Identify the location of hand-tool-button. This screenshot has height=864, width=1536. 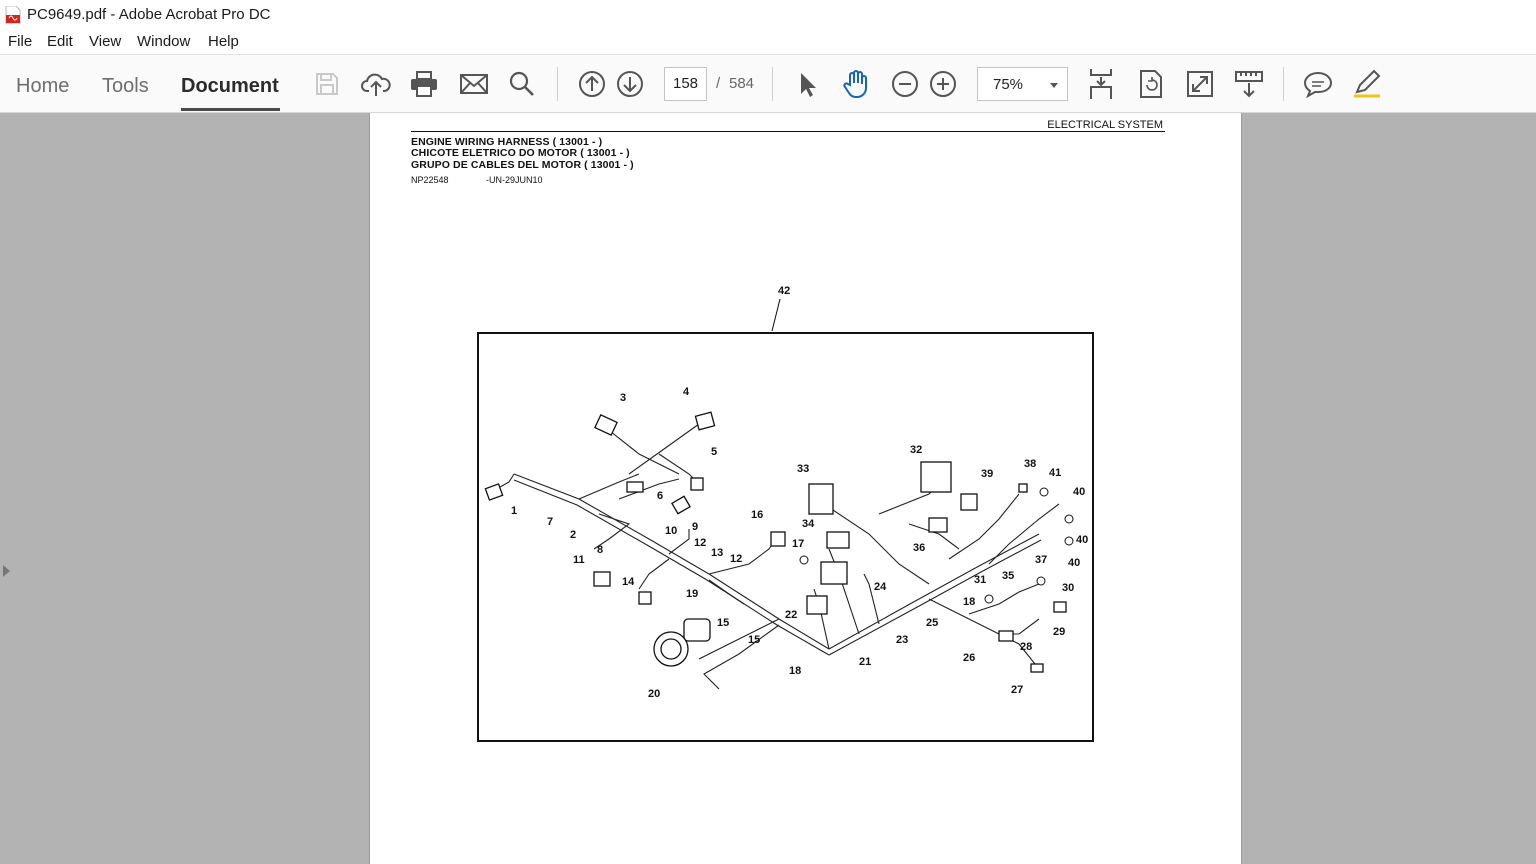
(856, 84).